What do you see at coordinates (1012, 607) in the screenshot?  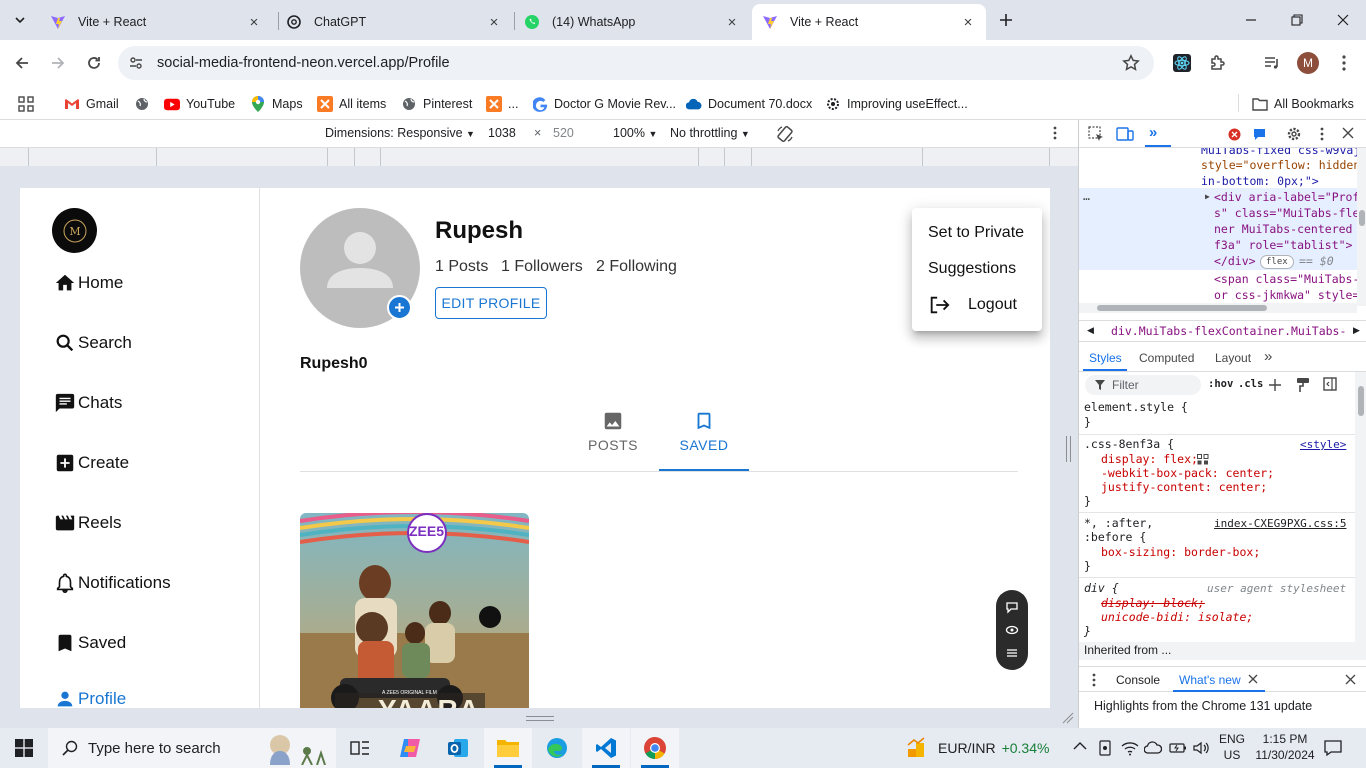 I see `comment-icon` at bounding box center [1012, 607].